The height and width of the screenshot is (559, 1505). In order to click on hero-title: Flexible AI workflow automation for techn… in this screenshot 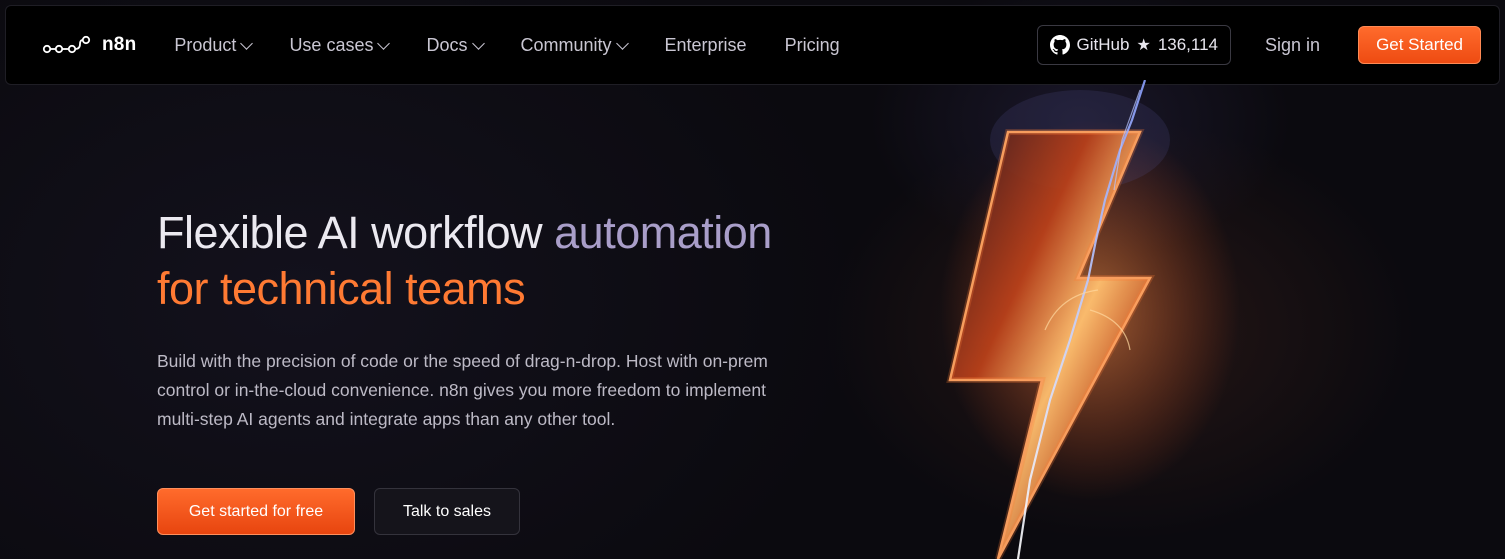, I will do `click(507, 261)`.